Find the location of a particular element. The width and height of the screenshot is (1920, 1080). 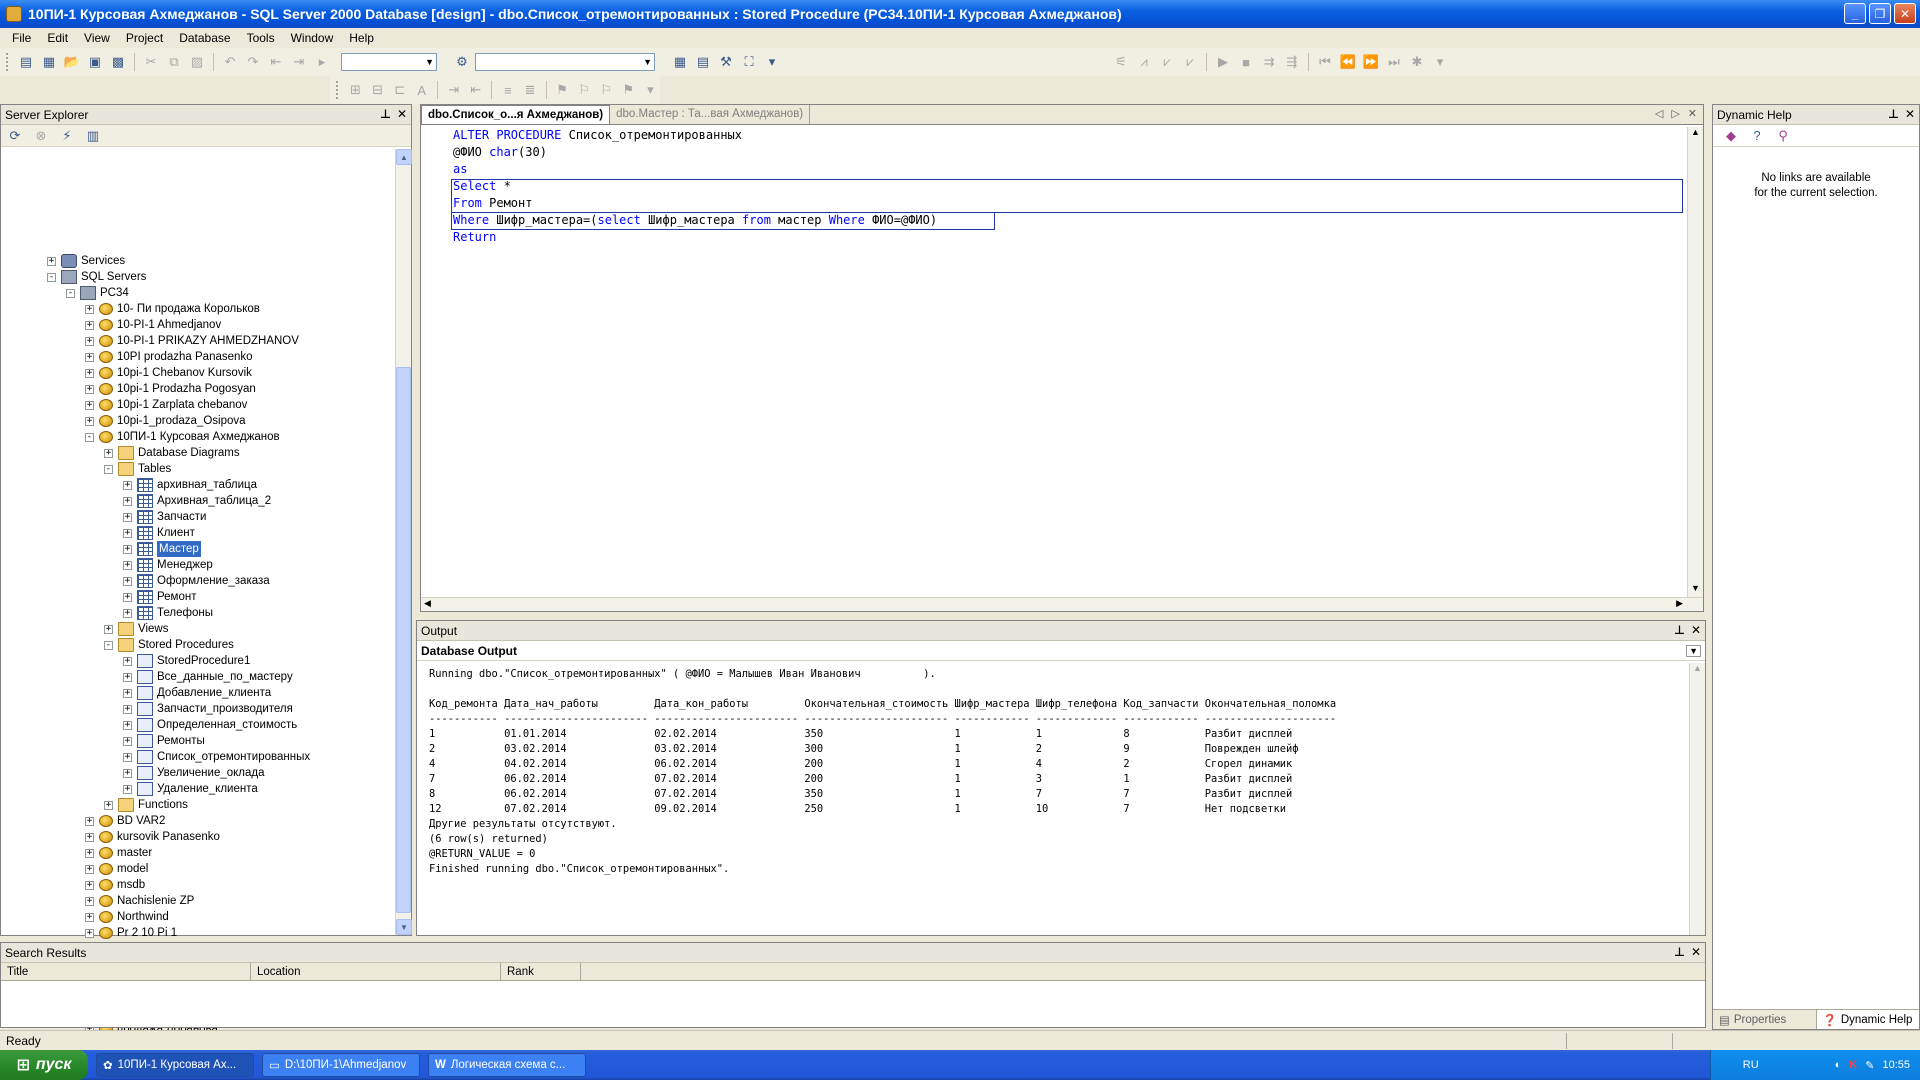

tree-node: + Увеличение_оклада is located at coordinates (194, 773).